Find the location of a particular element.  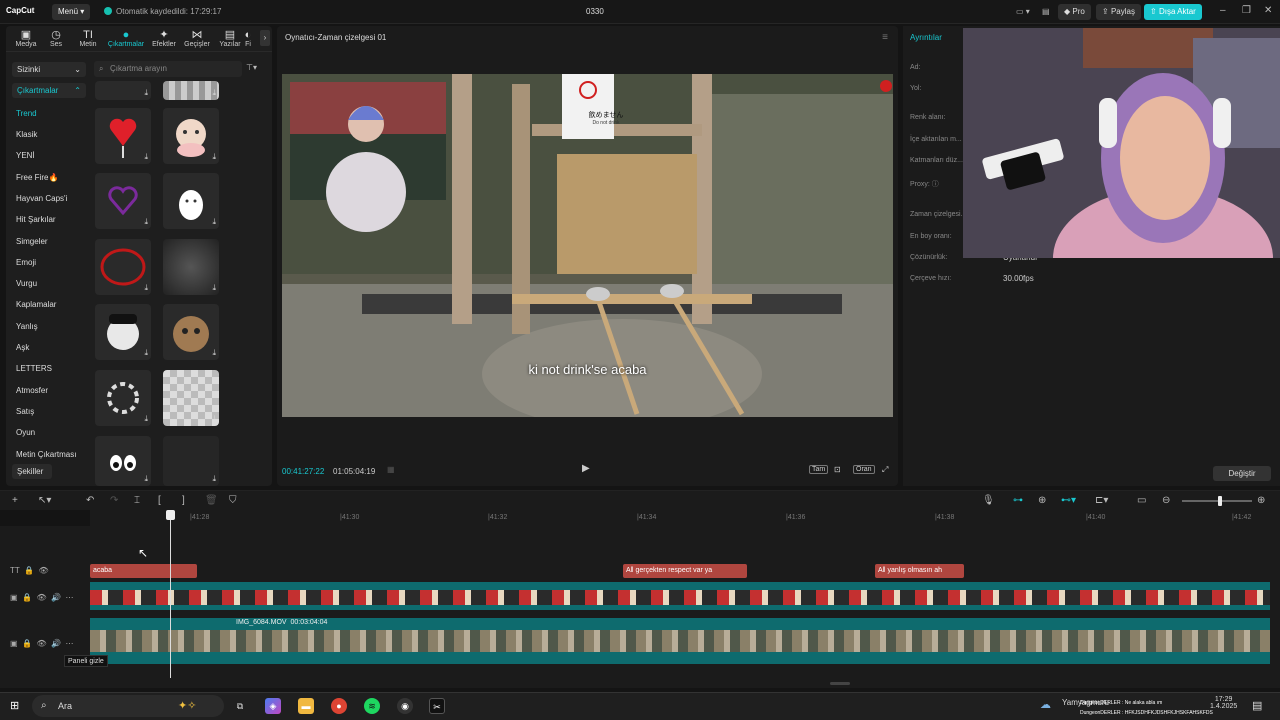

undo-icon: ↶ is located at coordinates (90, 500).